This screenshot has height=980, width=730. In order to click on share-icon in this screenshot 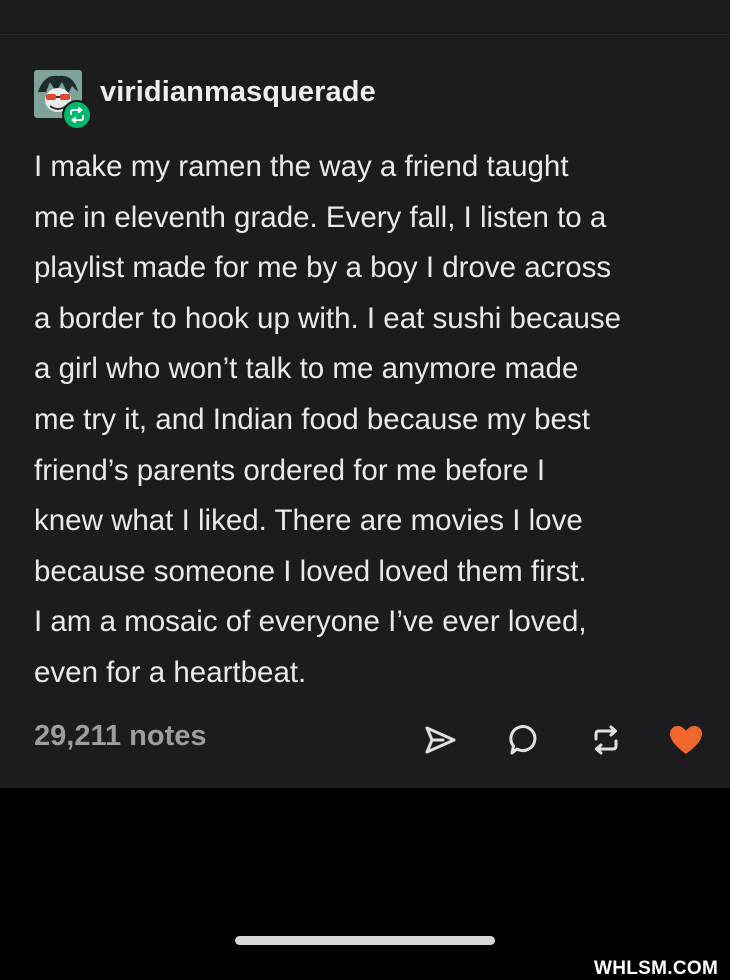, I will do `click(440, 740)`.